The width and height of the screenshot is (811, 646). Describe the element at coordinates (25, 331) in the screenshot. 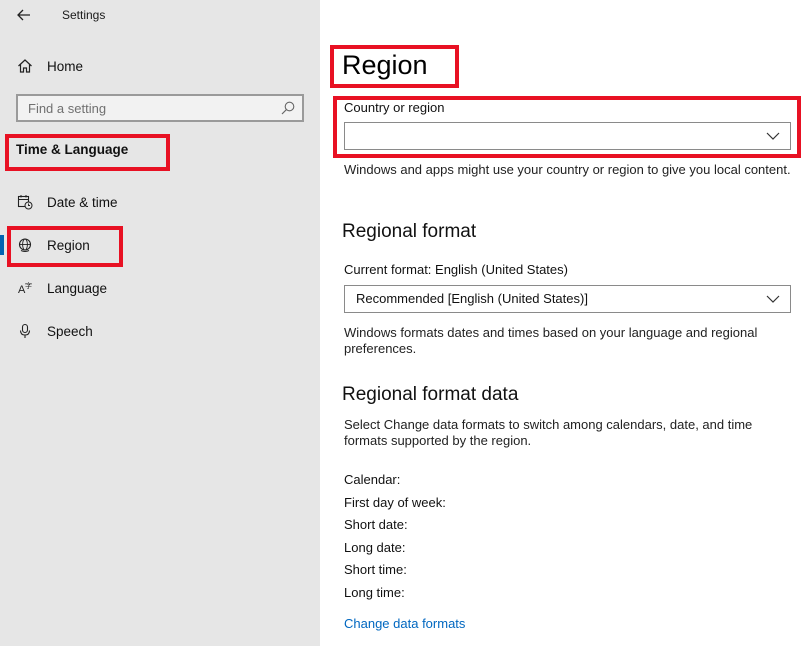

I see `microphone-icon` at that location.